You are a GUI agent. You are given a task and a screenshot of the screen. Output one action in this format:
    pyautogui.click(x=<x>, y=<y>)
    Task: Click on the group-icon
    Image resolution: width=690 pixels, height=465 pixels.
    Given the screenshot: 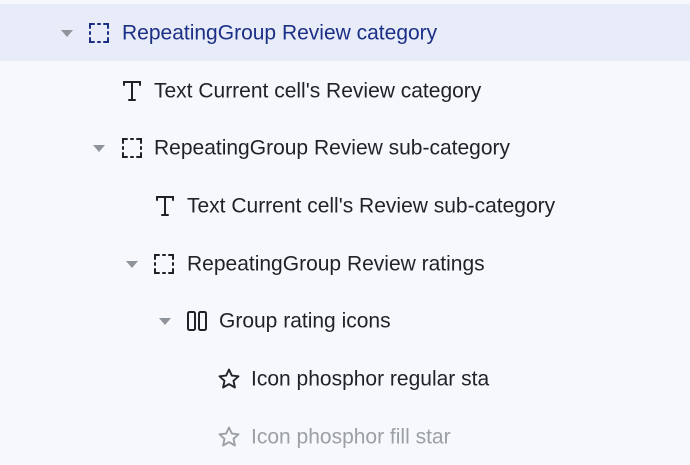 What is the action you would take?
    pyautogui.click(x=197, y=321)
    